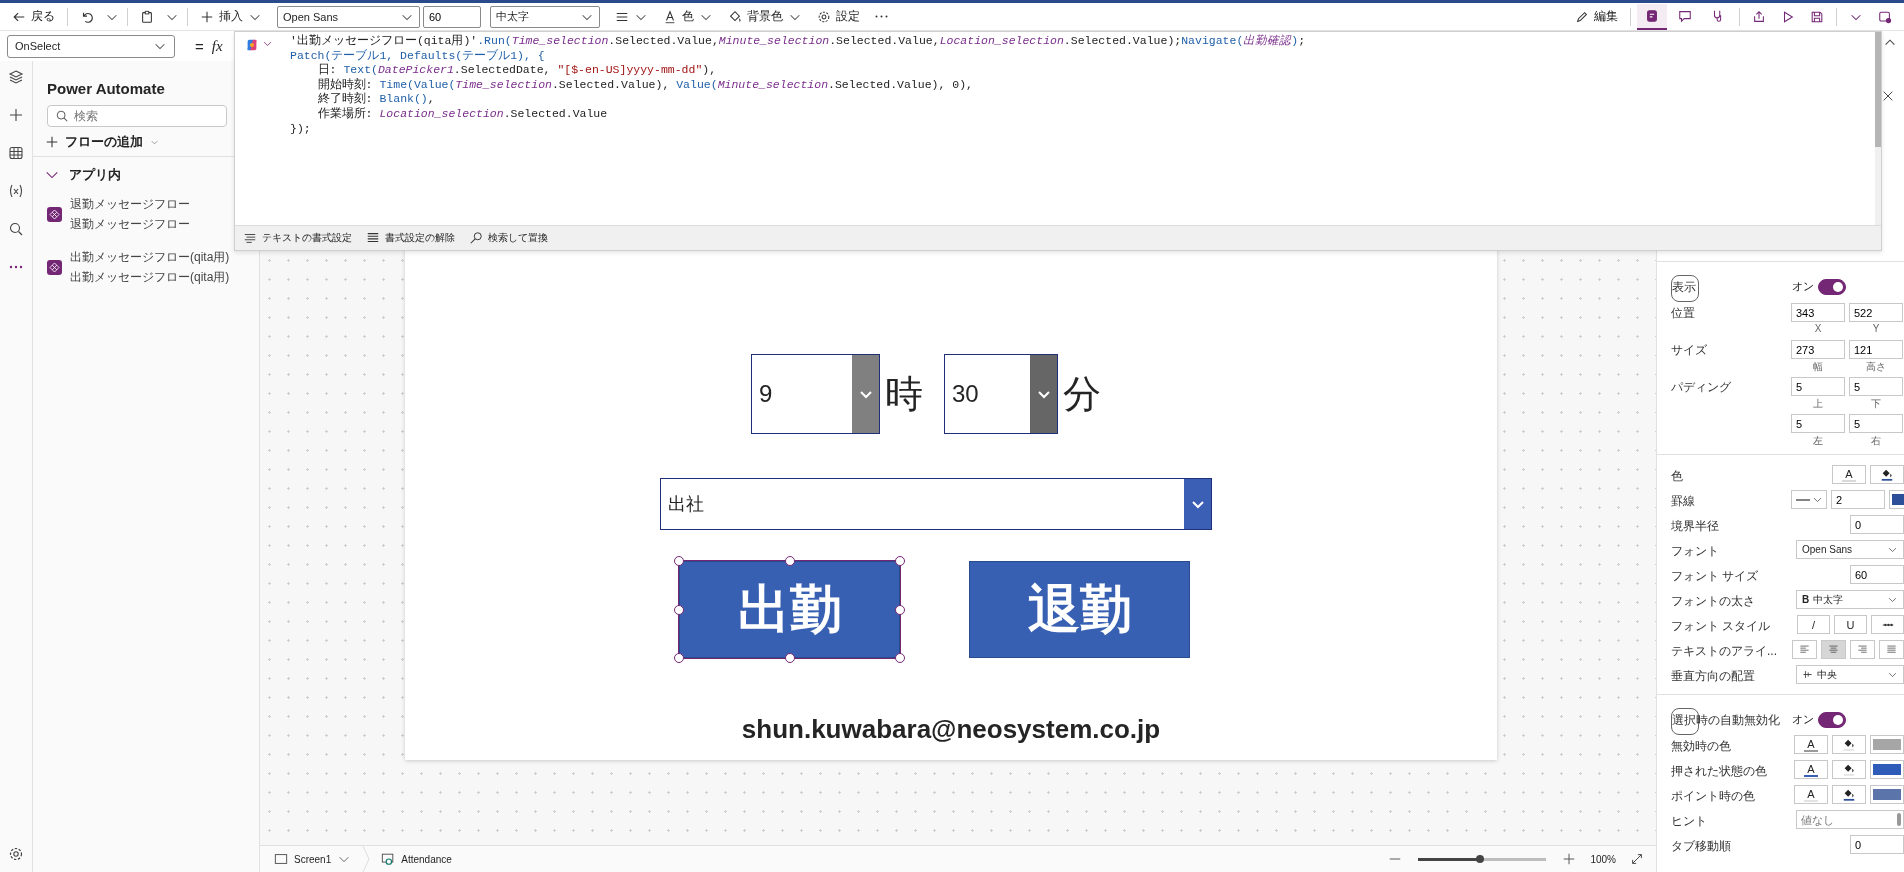 This screenshot has width=1904, height=872. I want to click on property-label: 表示, so click(1684, 287).